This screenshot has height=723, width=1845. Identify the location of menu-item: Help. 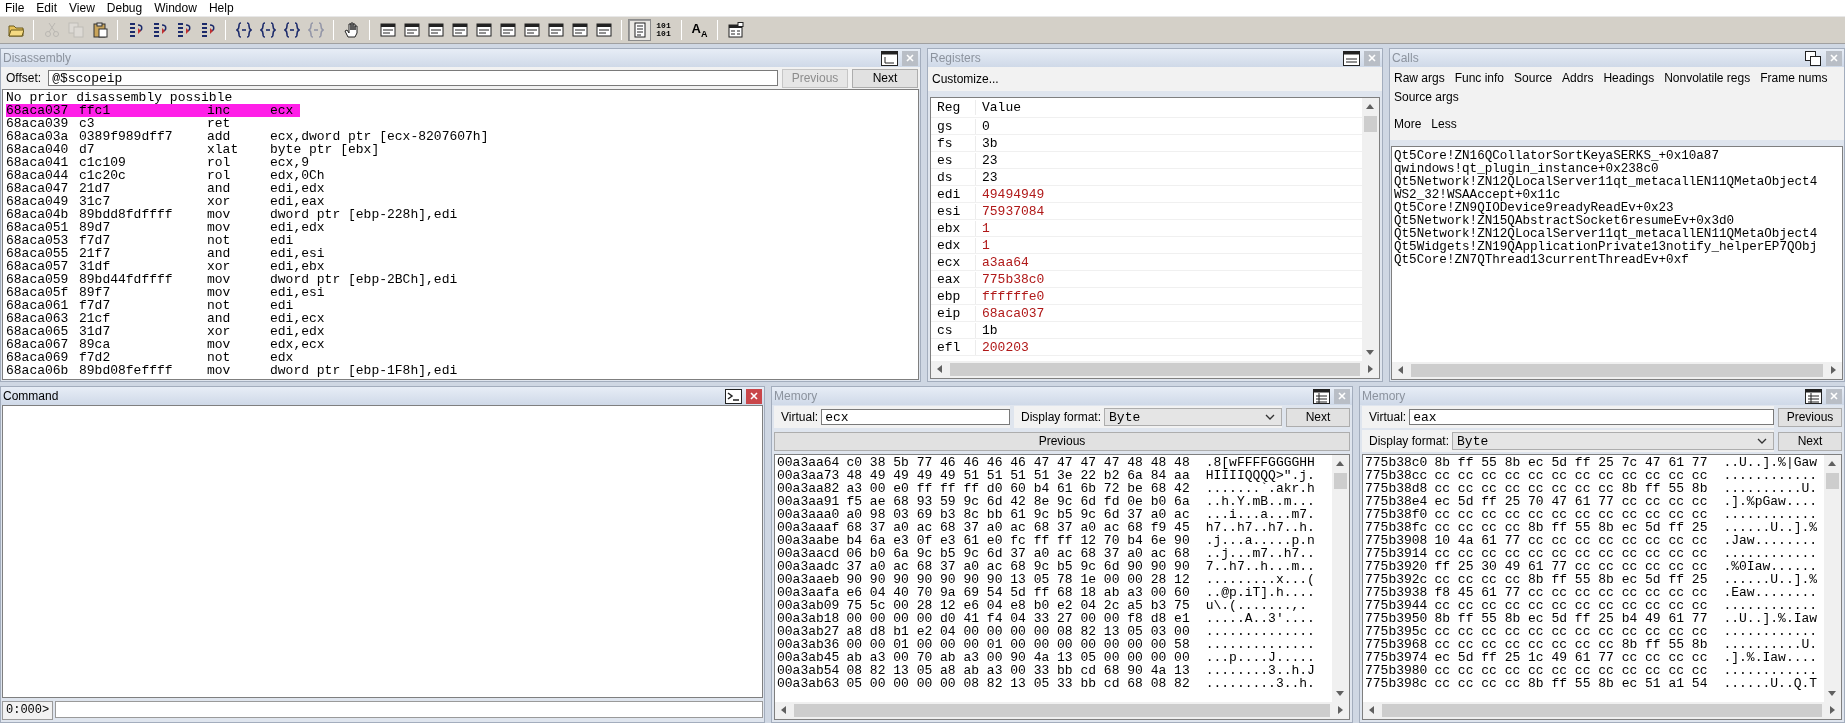
(224, 8).